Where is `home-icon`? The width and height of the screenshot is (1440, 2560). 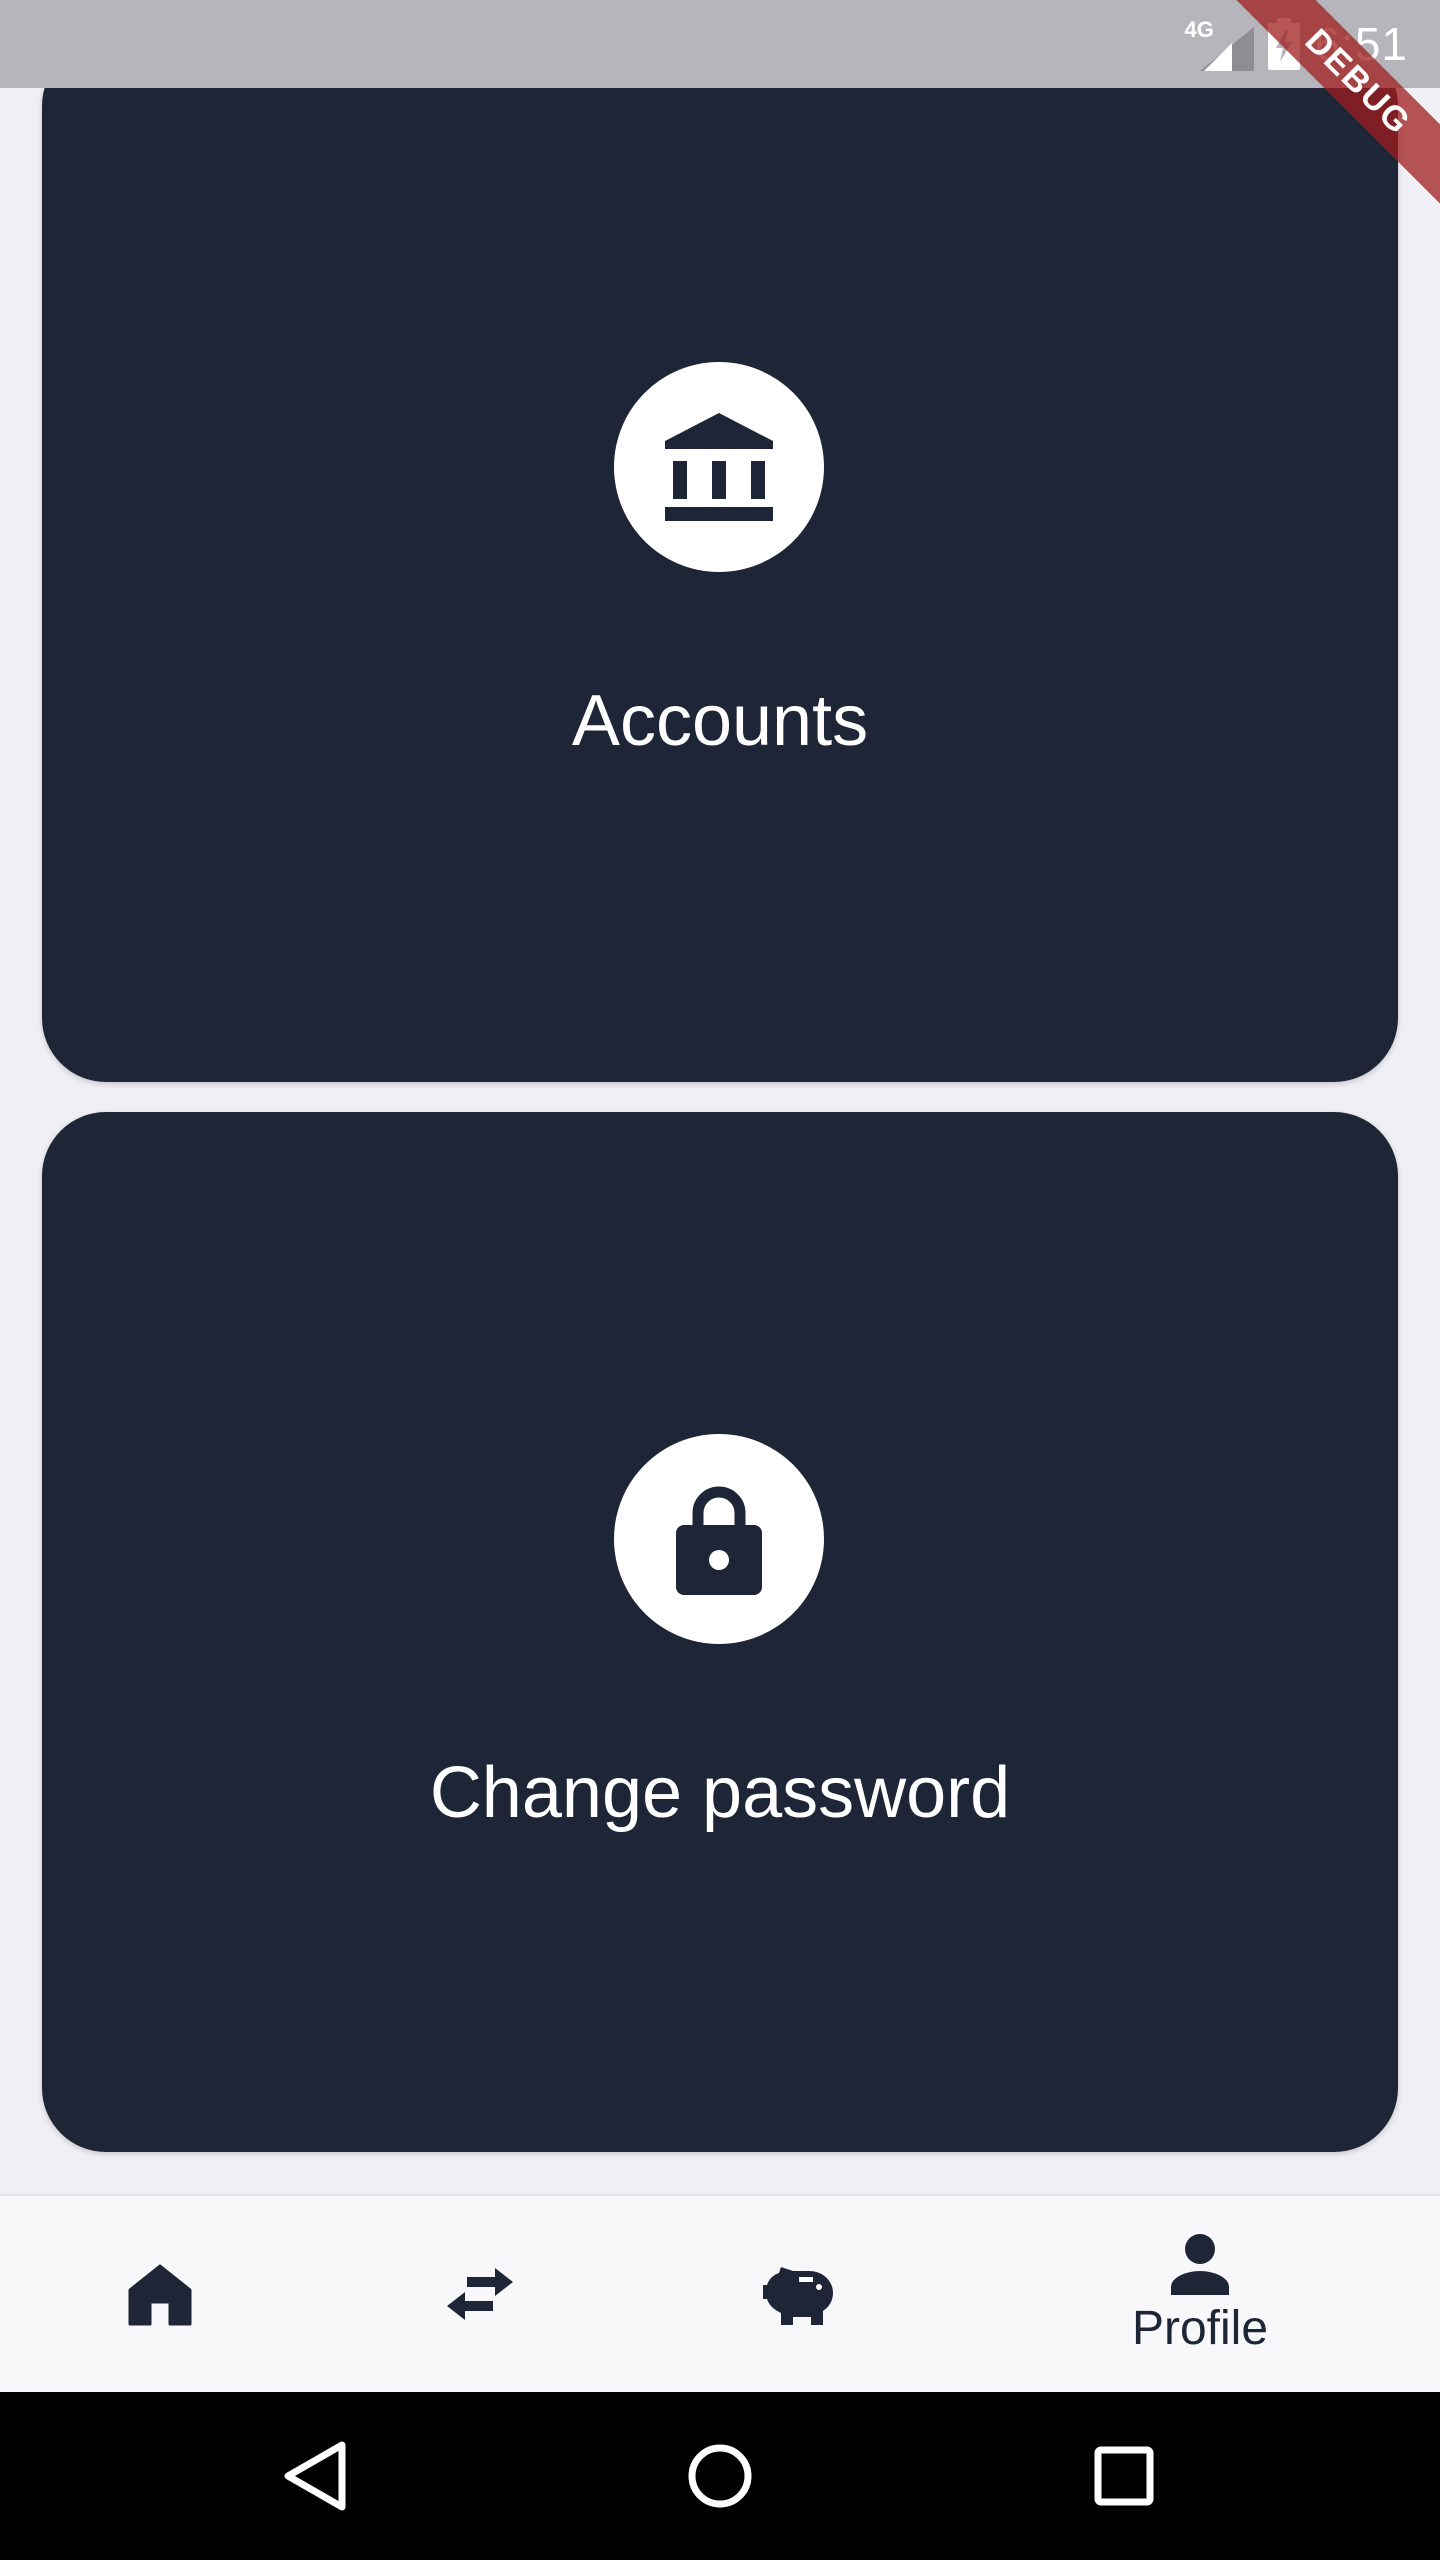
home-icon is located at coordinates (160, 2295).